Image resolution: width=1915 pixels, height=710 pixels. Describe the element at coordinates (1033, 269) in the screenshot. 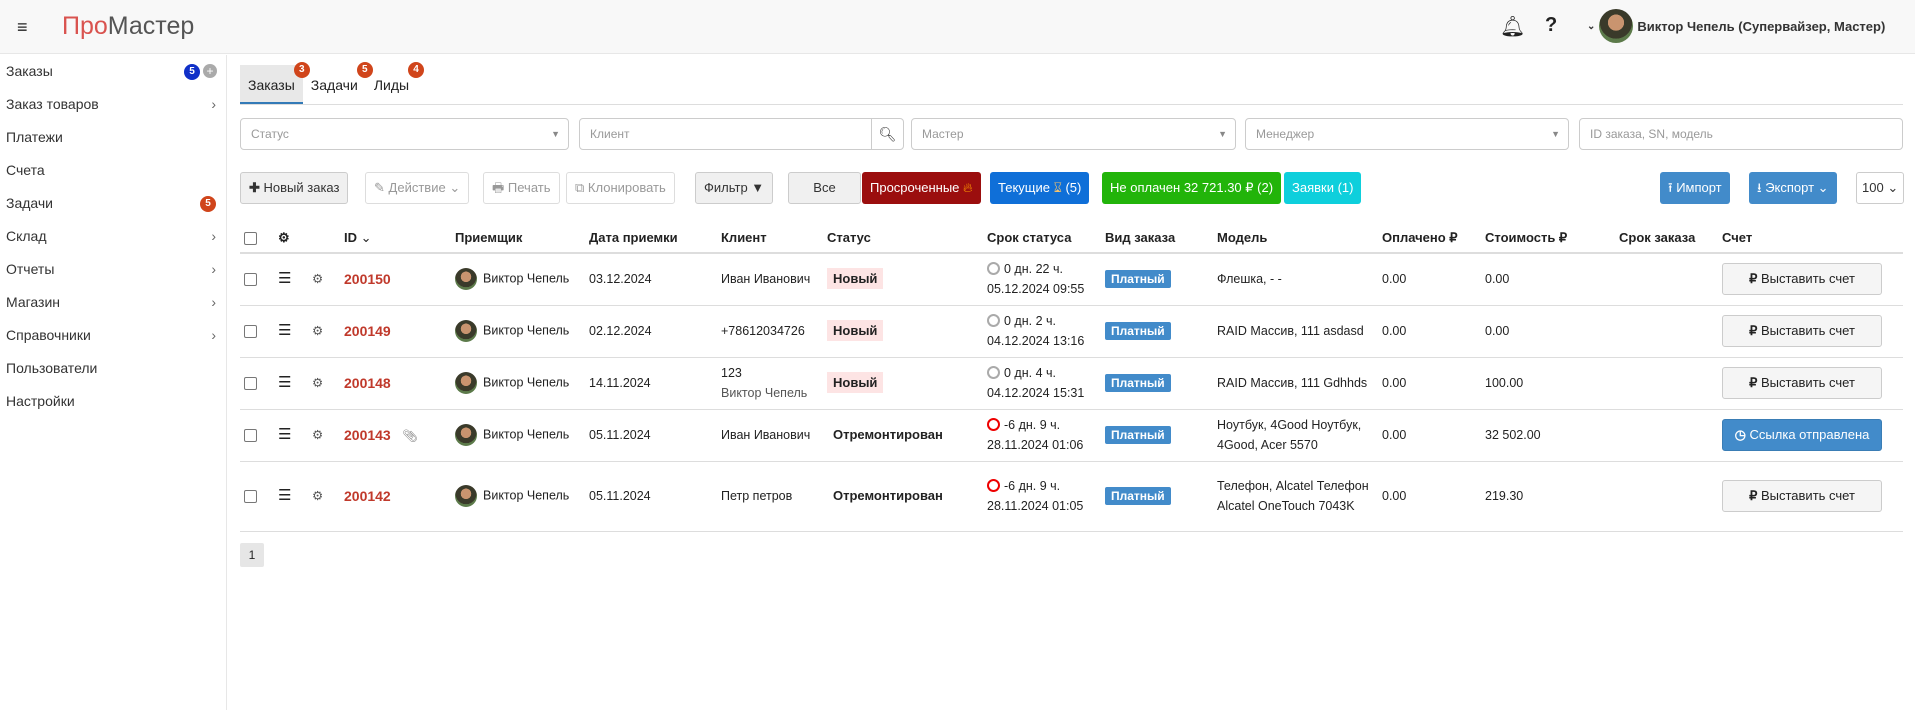

I see `status-term: 0 дн. 22 ч.` at that location.